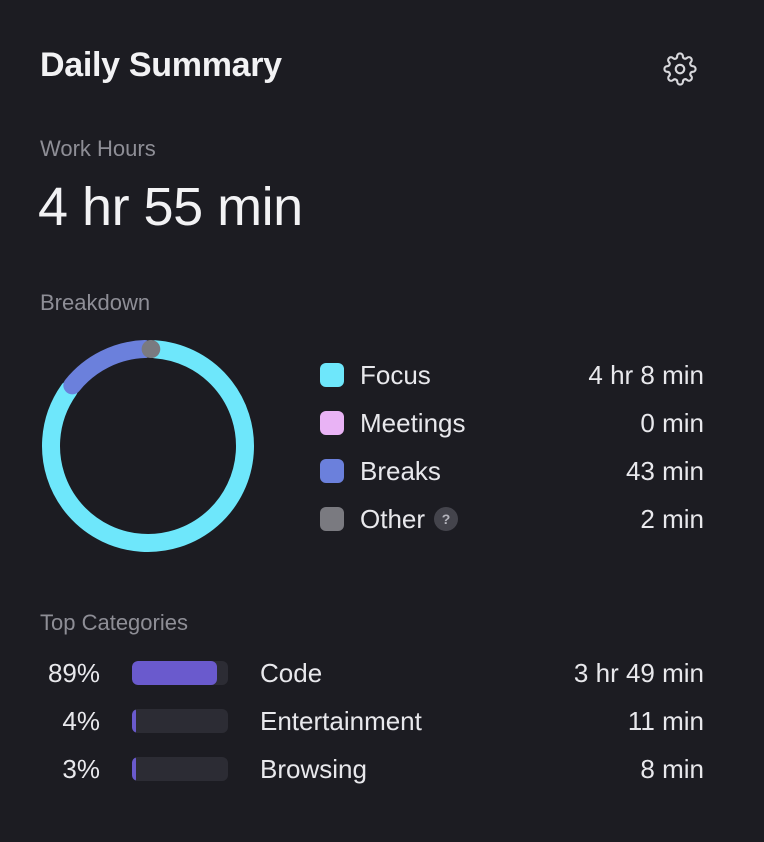 This screenshot has height=842, width=764. I want to click on top-categories-label: Top Categories, so click(114, 622).